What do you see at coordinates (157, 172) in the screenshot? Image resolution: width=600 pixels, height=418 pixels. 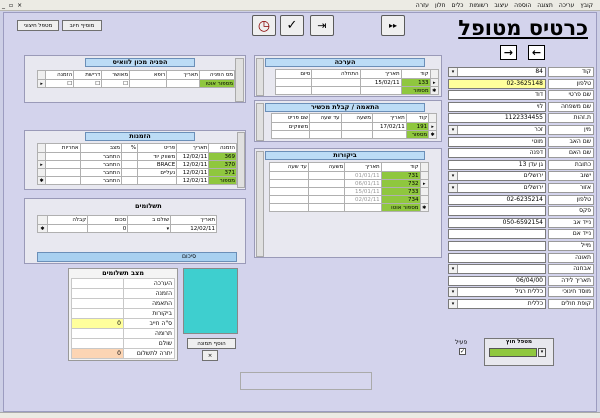 I see `cell: נעליים` at bounding box center [157, 172].